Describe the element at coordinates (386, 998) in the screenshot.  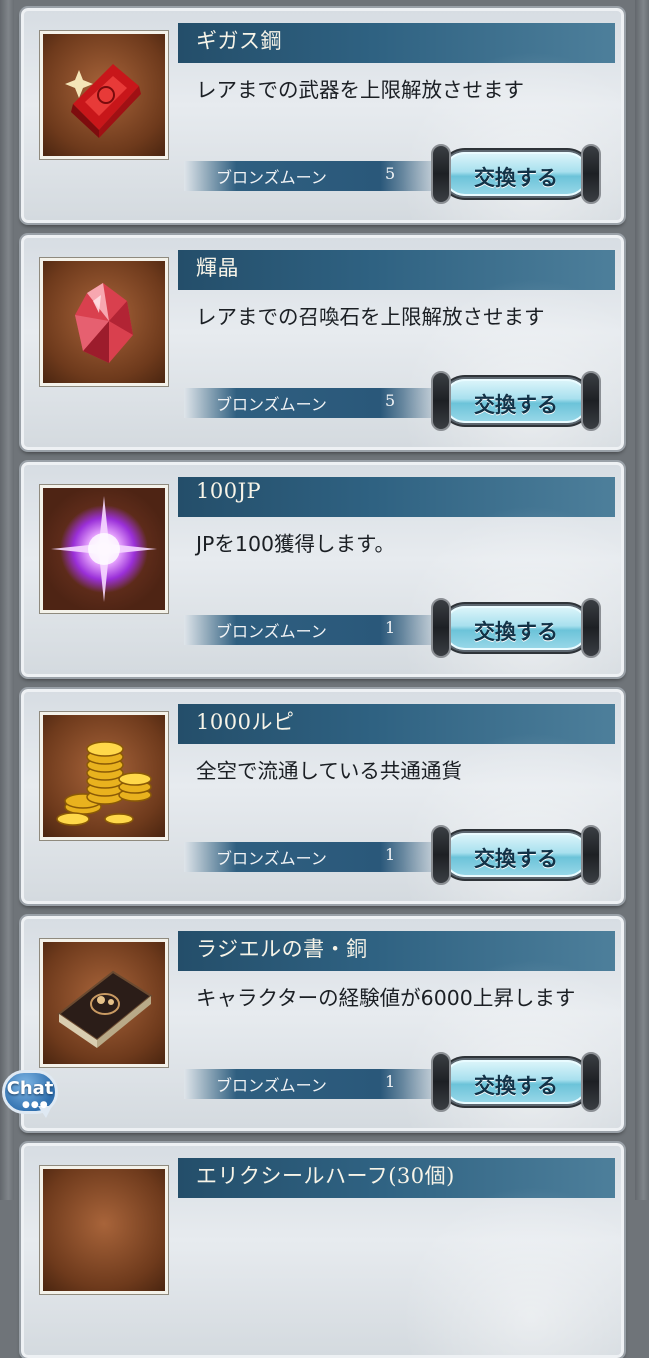
I see `item-description: キャラクターの経験値が6000上昇します` at that location.